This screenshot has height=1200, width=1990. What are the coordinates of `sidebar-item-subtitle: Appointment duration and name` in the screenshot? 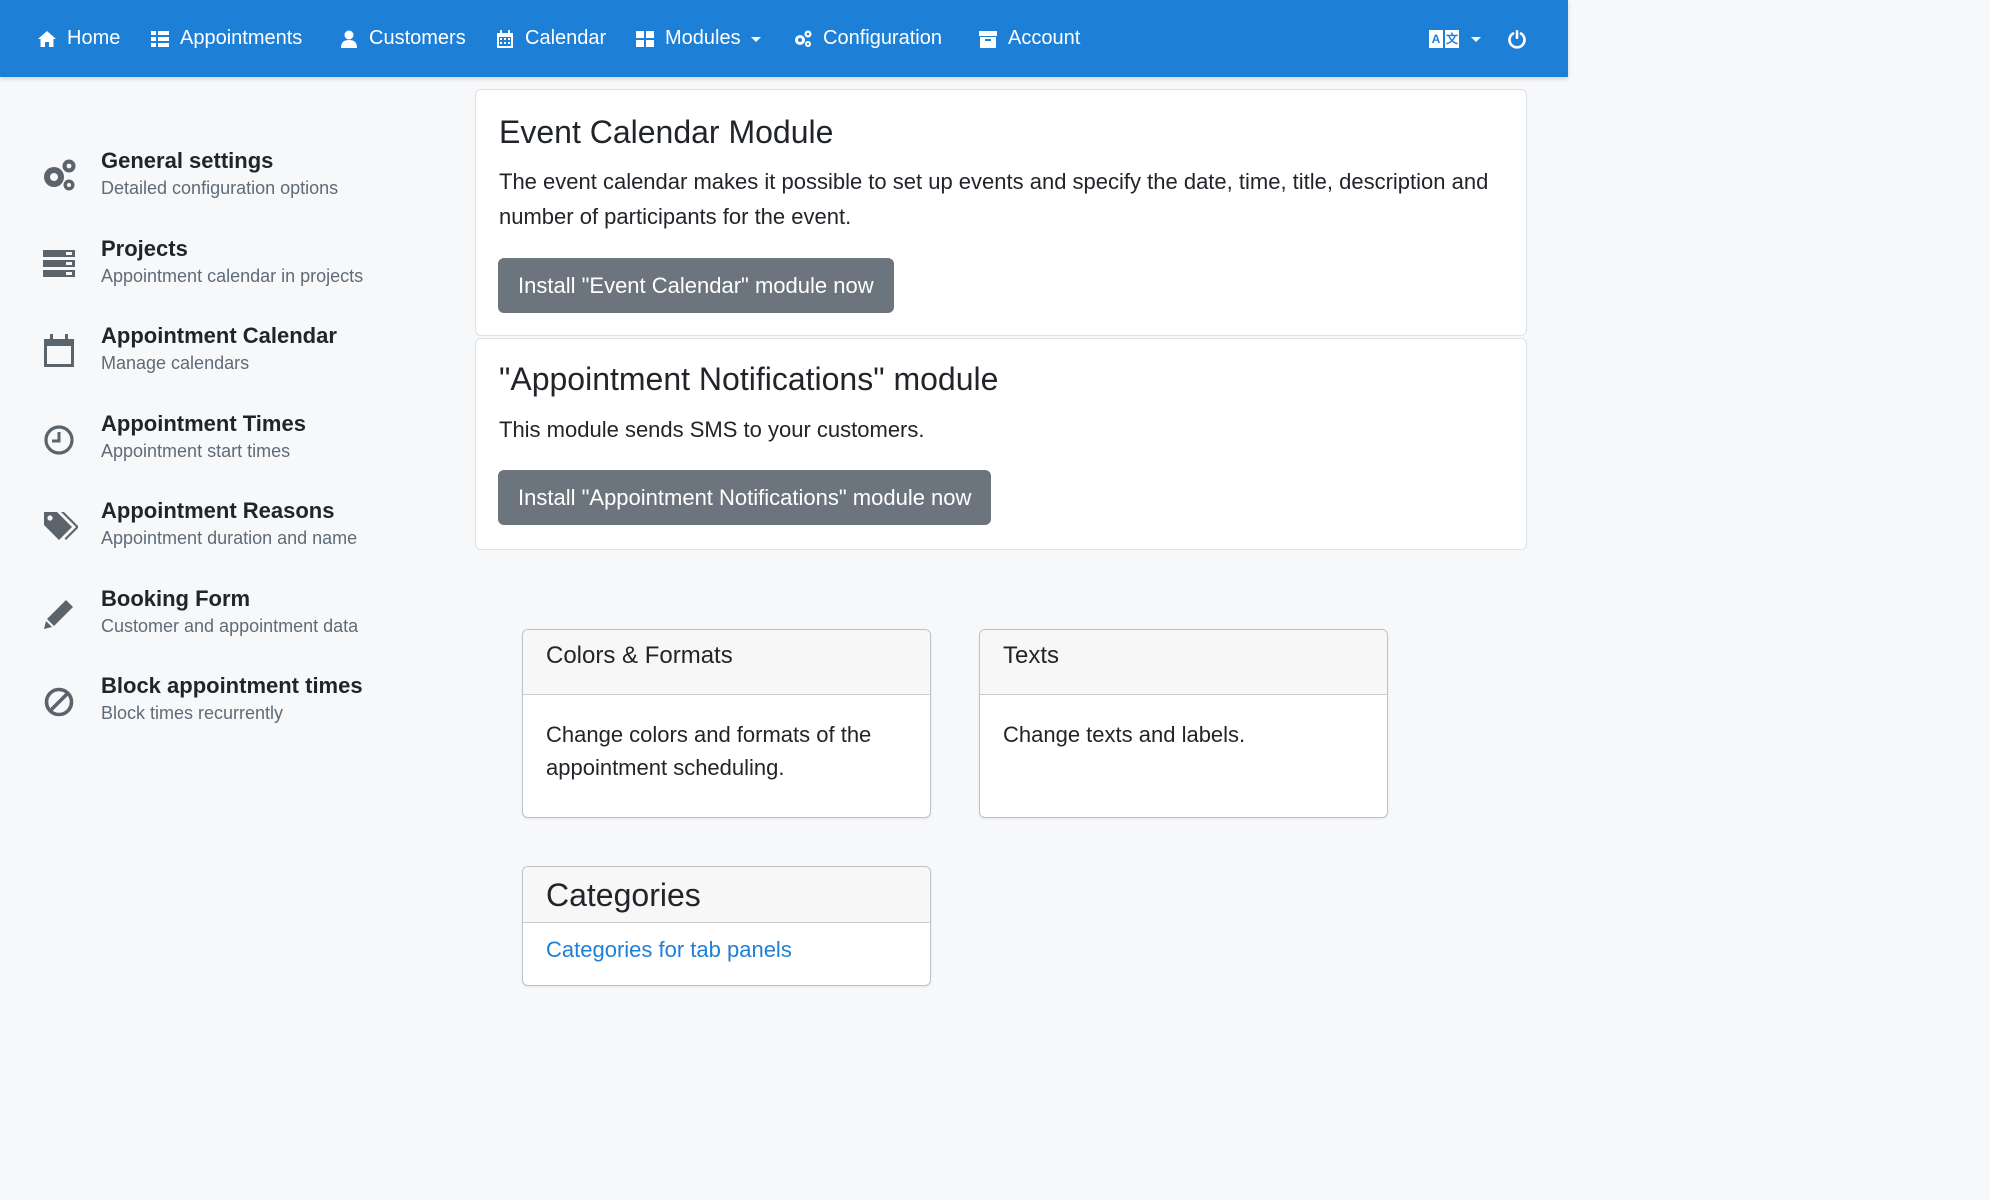 It's located at (229, 538).